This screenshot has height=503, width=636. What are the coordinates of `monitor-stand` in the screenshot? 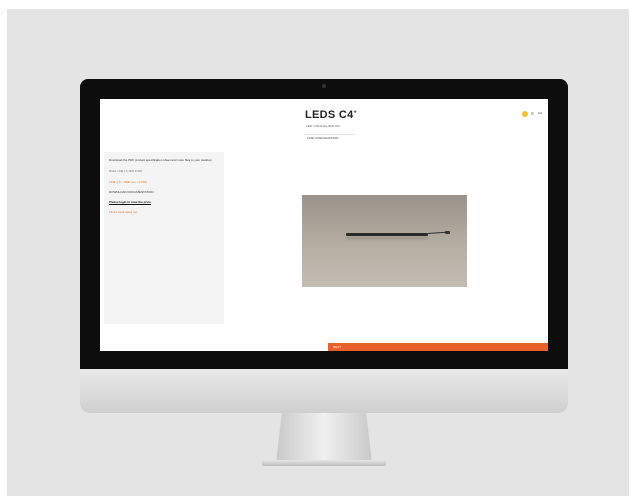 It's located at (324, 438).